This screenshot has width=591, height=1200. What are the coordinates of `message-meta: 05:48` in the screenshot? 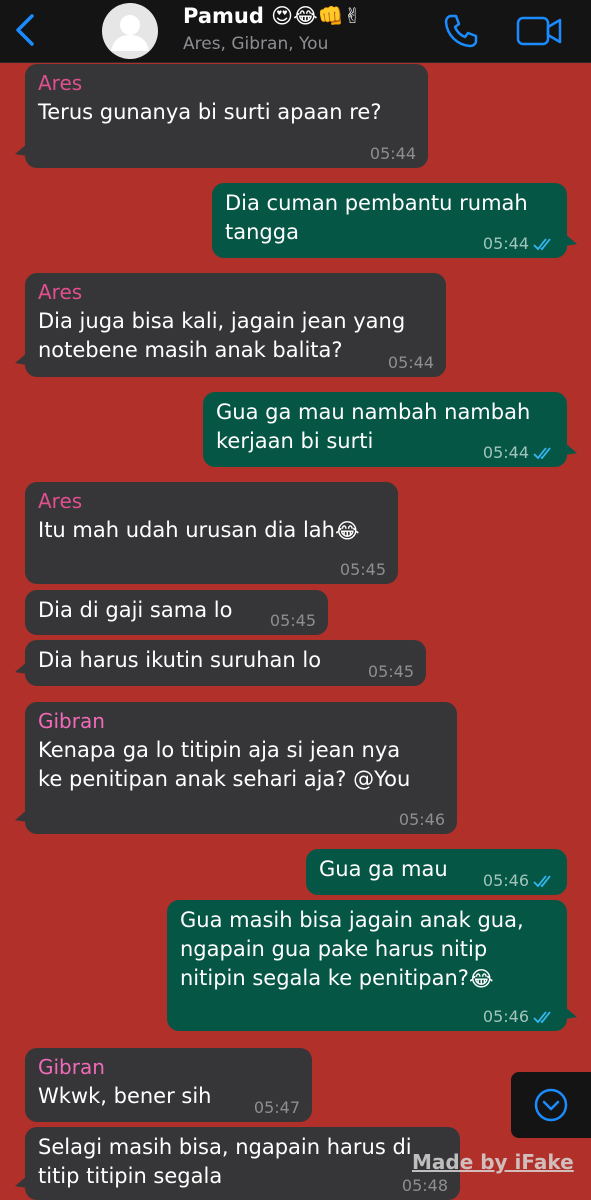 It's located at (425, 1185).